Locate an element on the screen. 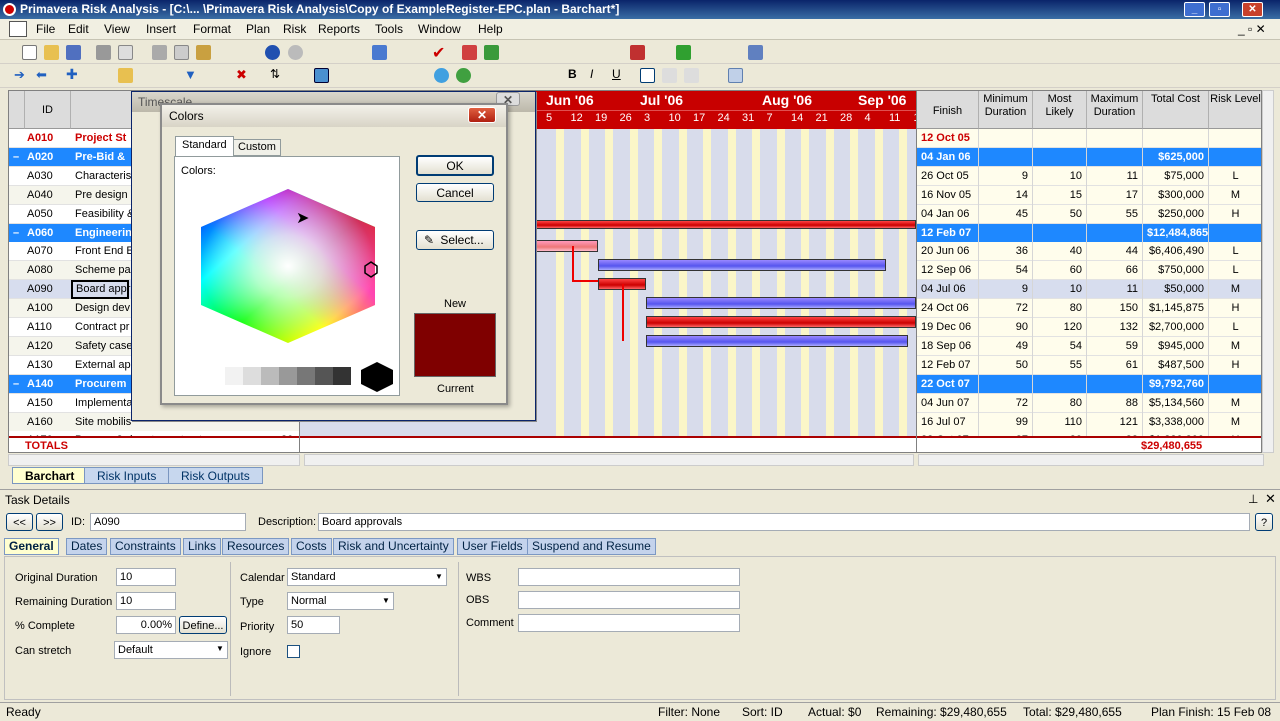 This screenshot has height=721, width=1280. tab-user-fields: User Fields is located at coordinates (492, 546).